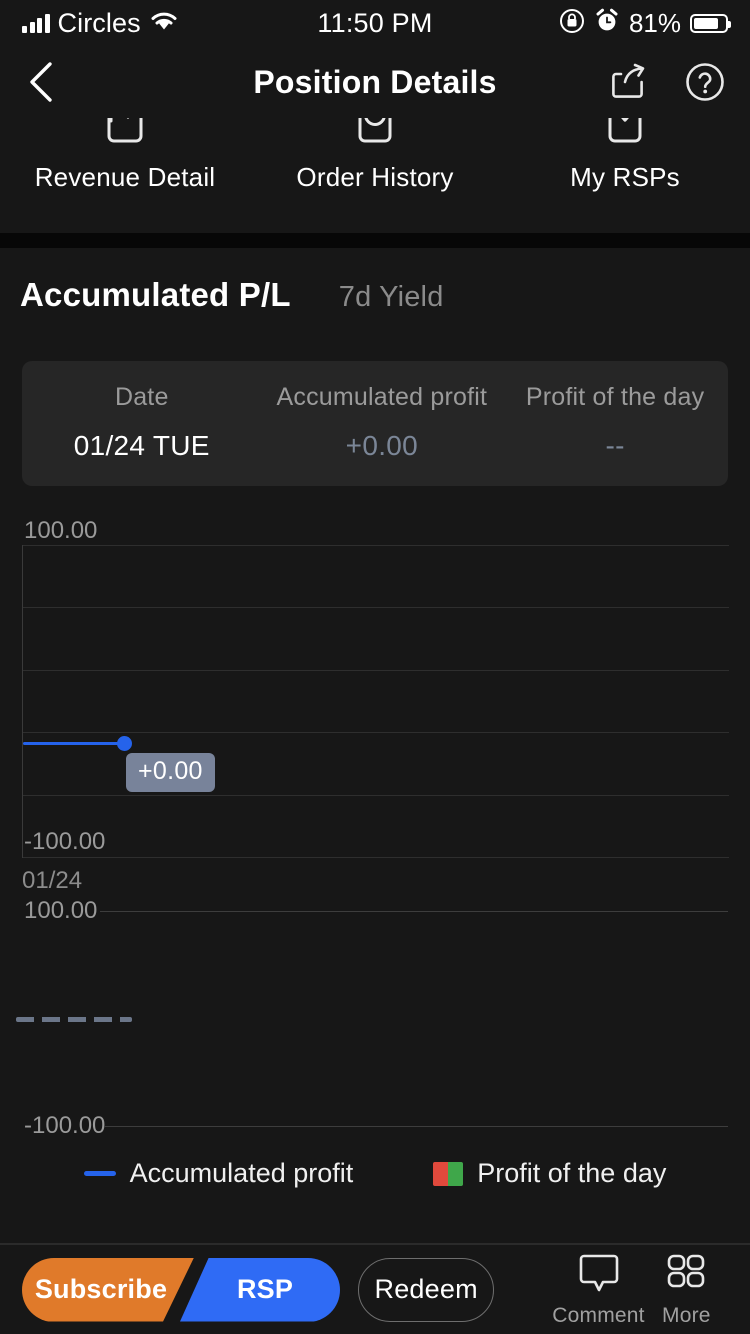  What do you see at coordinates (686, 1315) in the screenshot?
I see `more-label: More` at bounding box center [686, 1315].